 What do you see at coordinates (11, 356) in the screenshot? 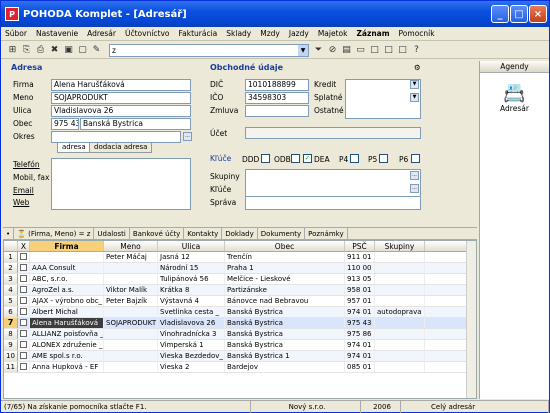
I see `row-number: 10` at bounding box center [11, 356].